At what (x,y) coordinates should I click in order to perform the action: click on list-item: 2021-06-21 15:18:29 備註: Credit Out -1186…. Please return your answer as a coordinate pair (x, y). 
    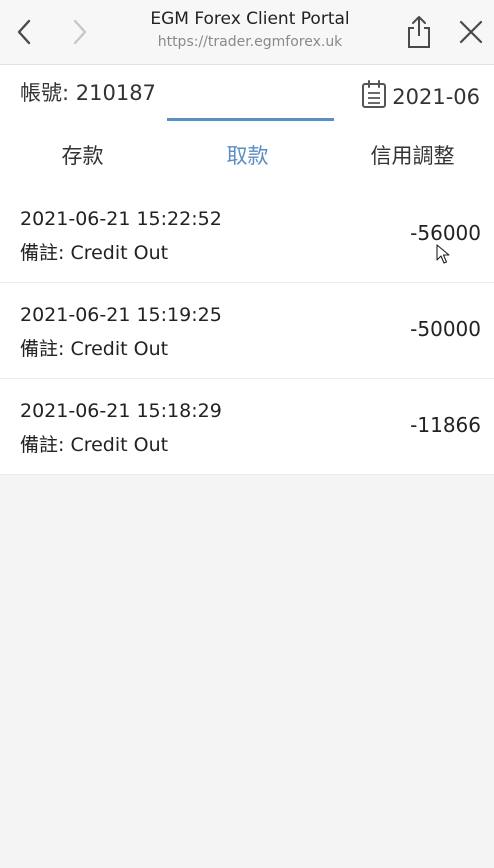
    Looking at the image, I should click on (247, 427).